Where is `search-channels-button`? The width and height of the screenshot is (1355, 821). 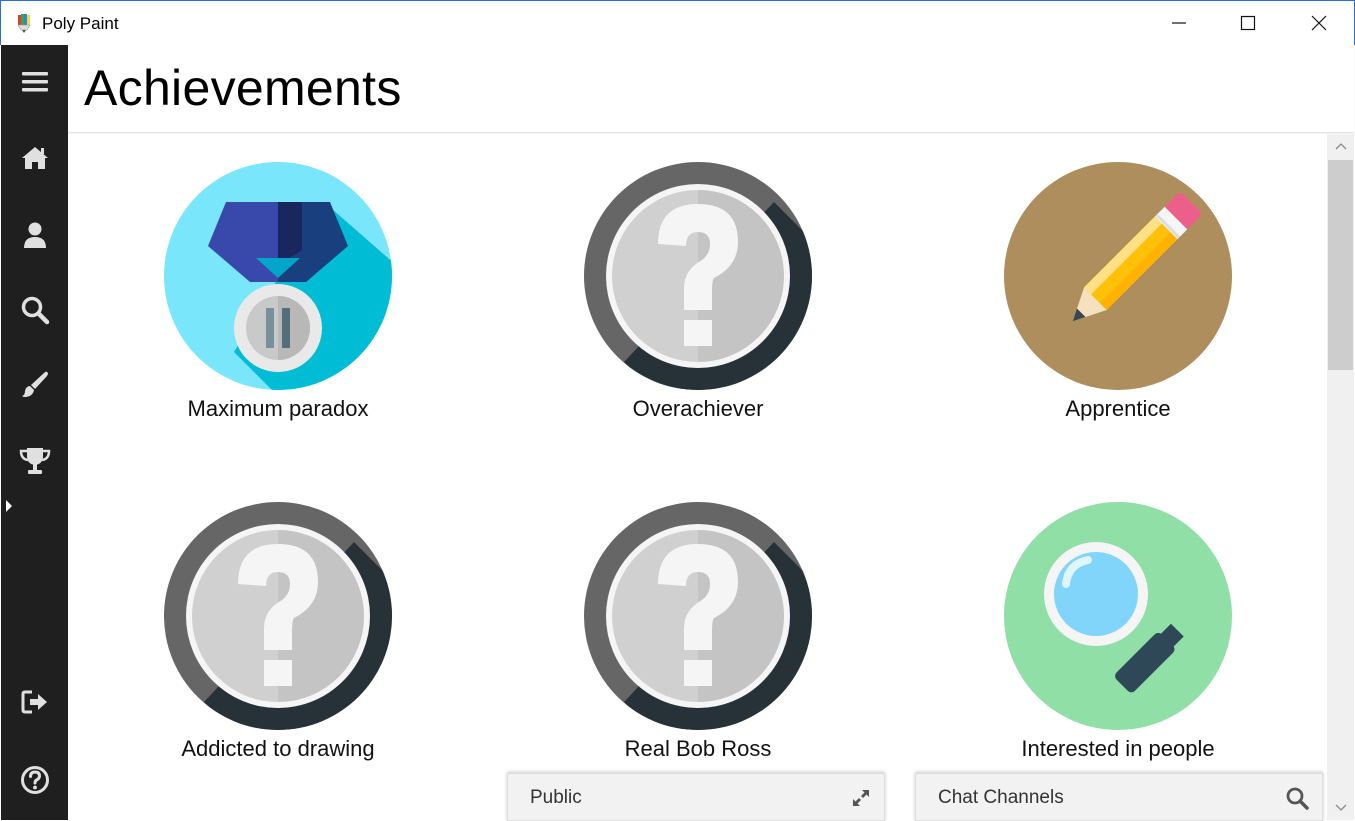
search-channels-button is located at coordinates (1297, 798).